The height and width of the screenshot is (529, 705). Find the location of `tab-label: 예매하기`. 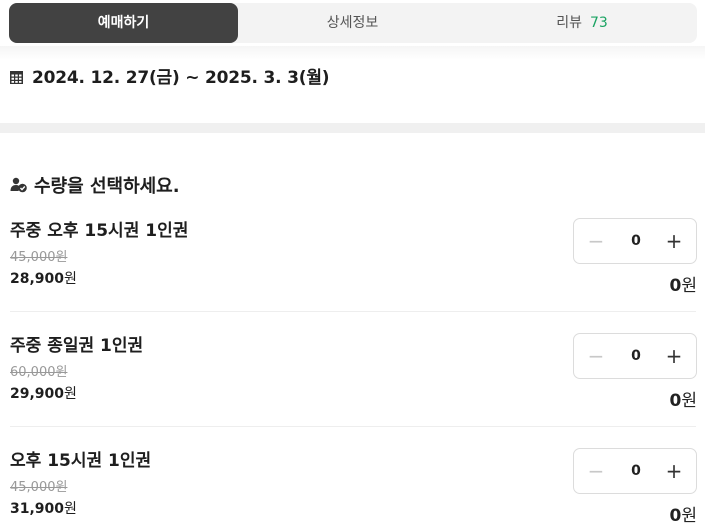

tab-label: 예매하기 is located at coordinates (123, 23).